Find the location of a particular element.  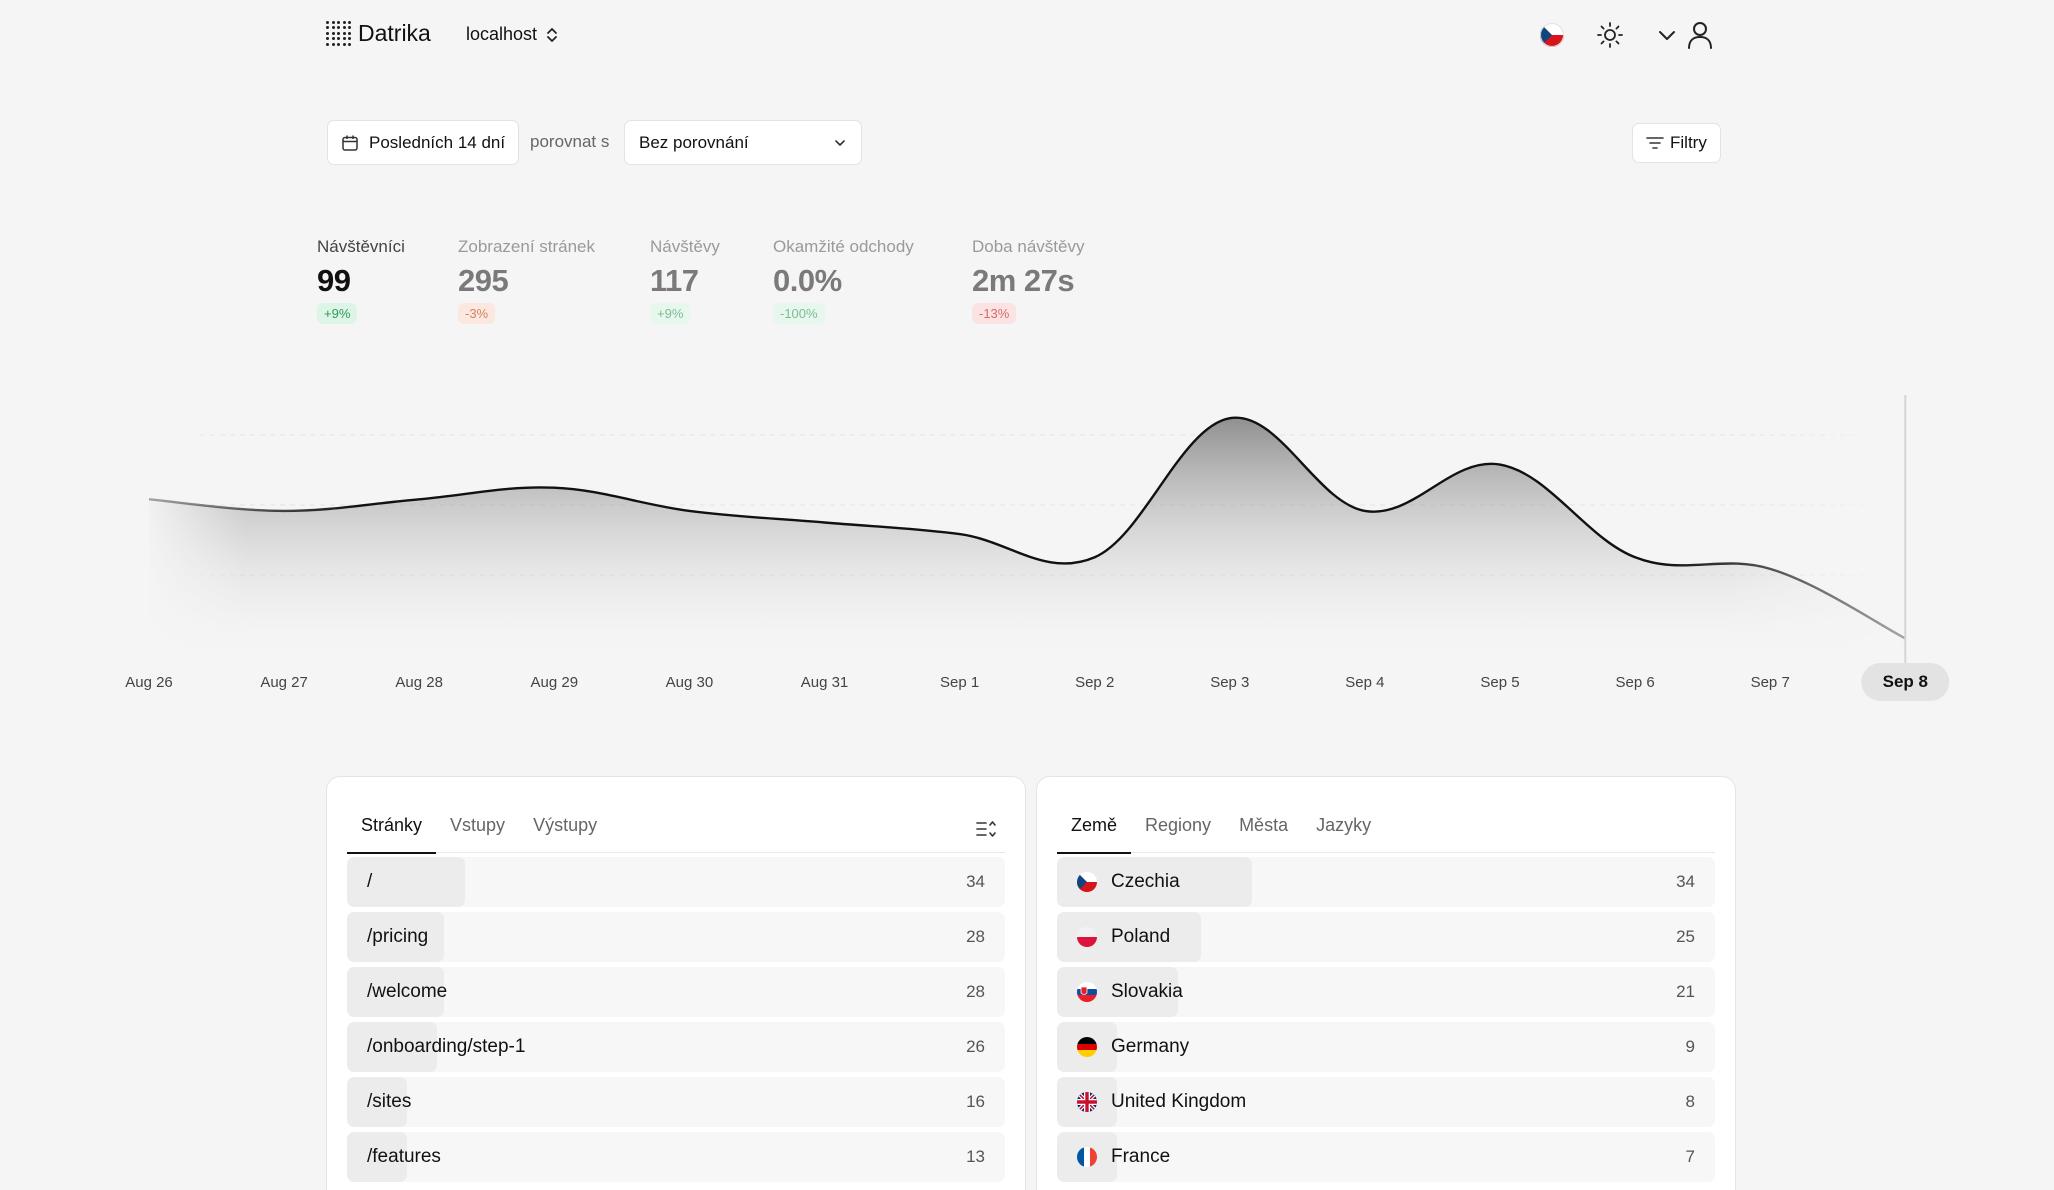

country-row: Slovakia 21 is located at coordinates (1386, 992).